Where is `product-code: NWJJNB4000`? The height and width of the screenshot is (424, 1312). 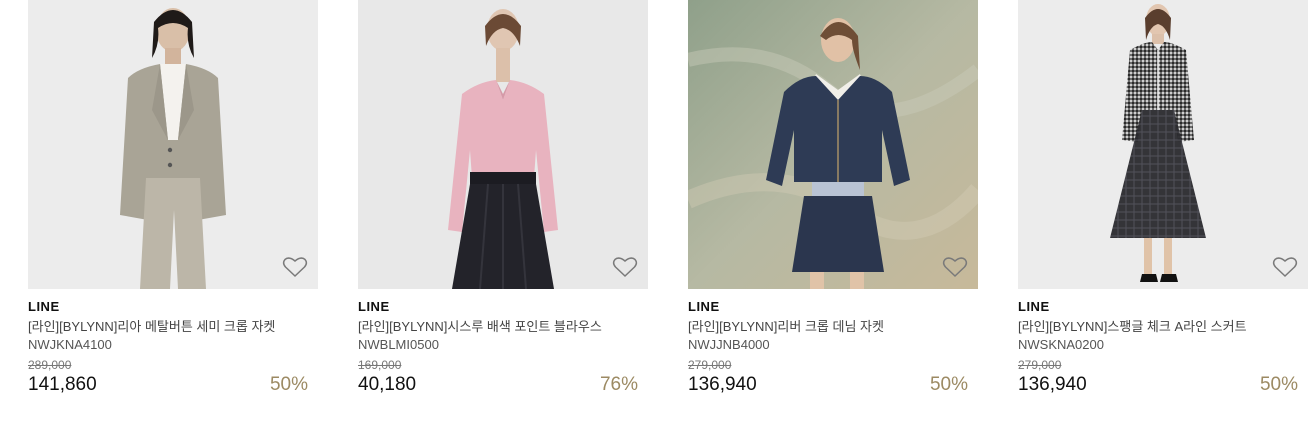
product-code: NWJJNB4000 is located at coordinates (729, 344).